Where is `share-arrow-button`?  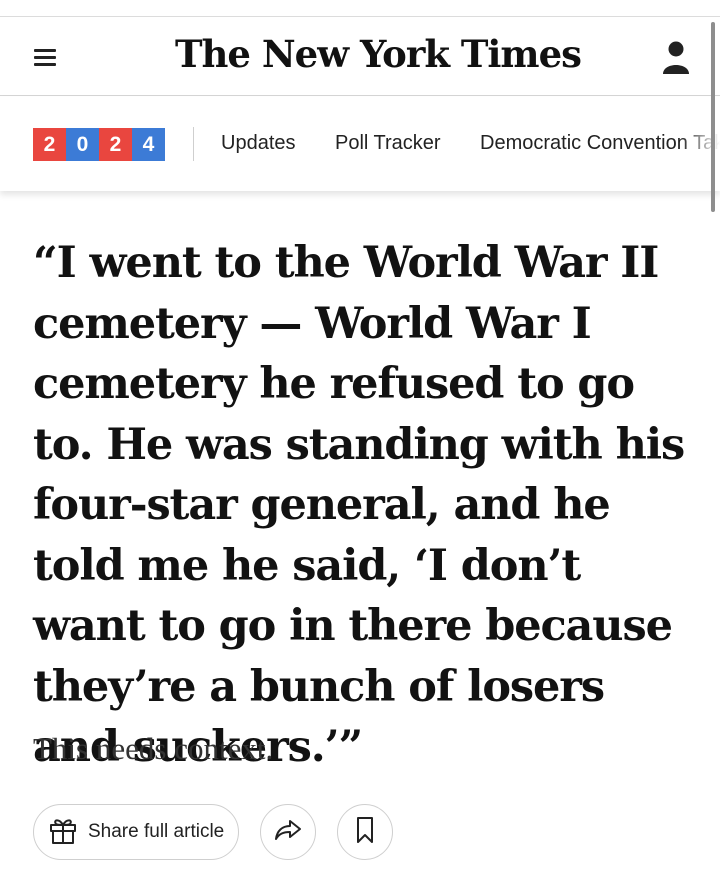
share-arrow-button is located at coordinates (288, 832).